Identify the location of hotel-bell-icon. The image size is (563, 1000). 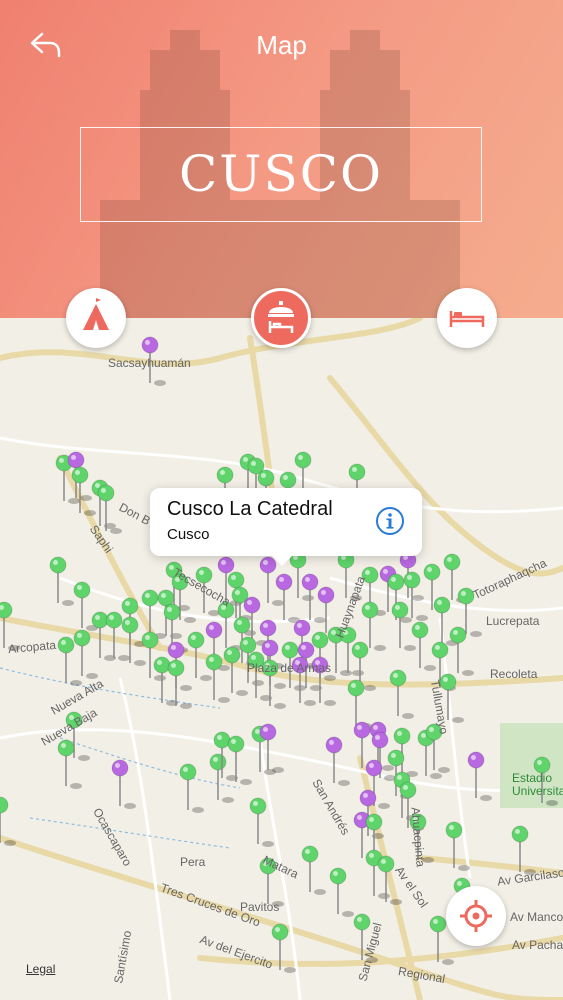
(281, 317).